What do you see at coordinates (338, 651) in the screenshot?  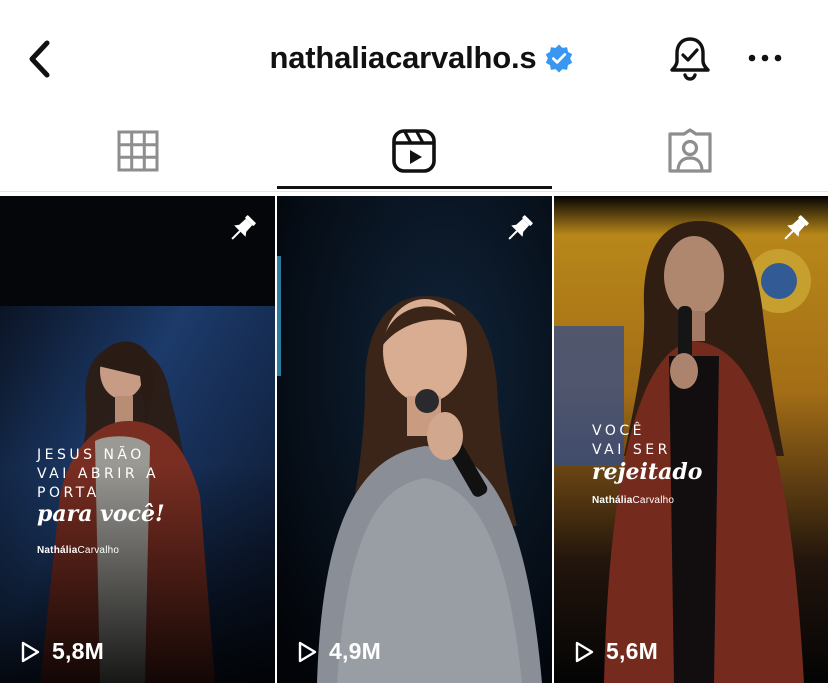 I see `view-count: 4,9M` at bounding box center [338, 651].